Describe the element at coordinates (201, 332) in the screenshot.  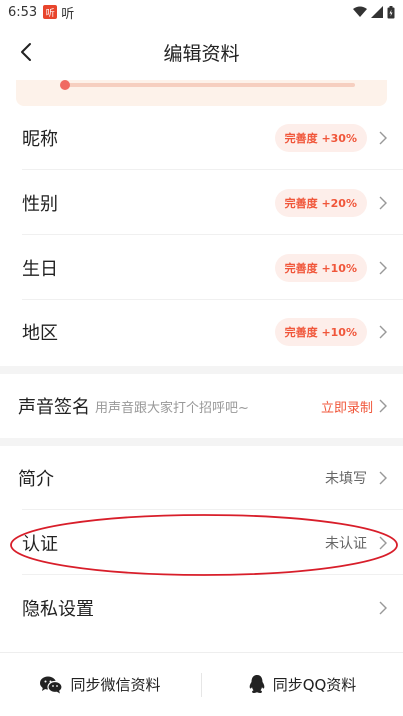
I see `row-region: 地区 完善度 +10%` at that location.